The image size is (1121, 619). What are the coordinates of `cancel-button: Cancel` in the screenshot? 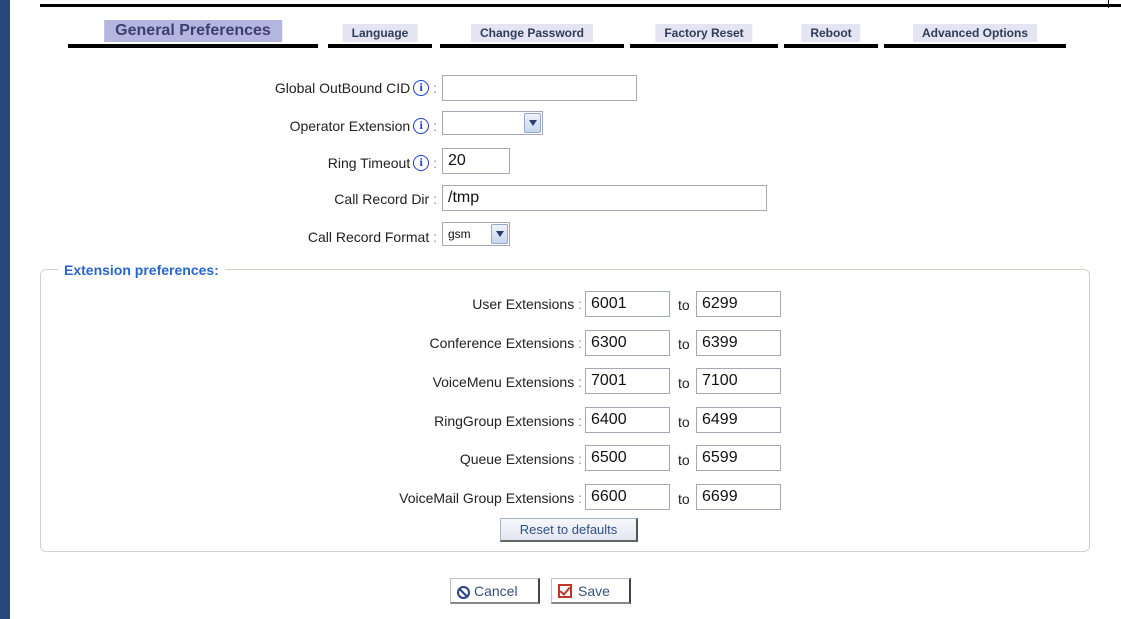 It's located at (495, 591).